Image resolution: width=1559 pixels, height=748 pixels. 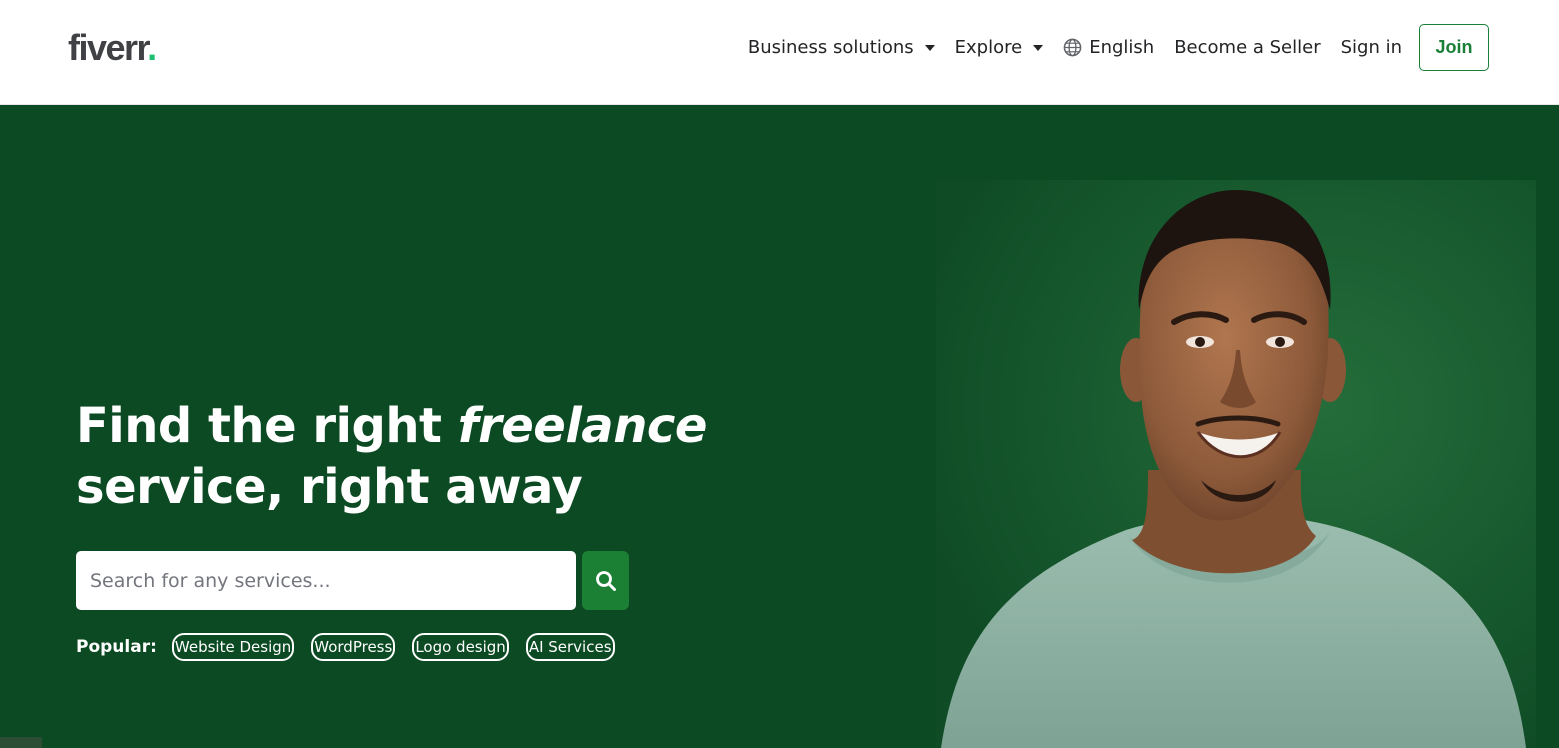 What do you see at coordinates (1454, 47) in the screenshot?
I see `join-button: Join` at bounding box center [1454, 47].